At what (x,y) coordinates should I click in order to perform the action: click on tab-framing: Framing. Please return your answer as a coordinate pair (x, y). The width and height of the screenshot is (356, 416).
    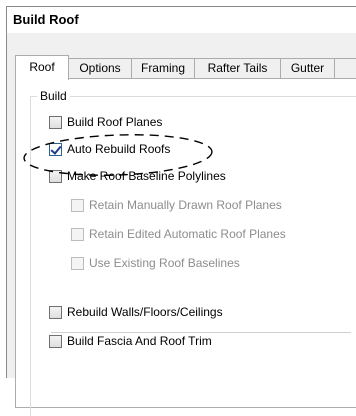
    Looking at the image, I should click on (163, 68).